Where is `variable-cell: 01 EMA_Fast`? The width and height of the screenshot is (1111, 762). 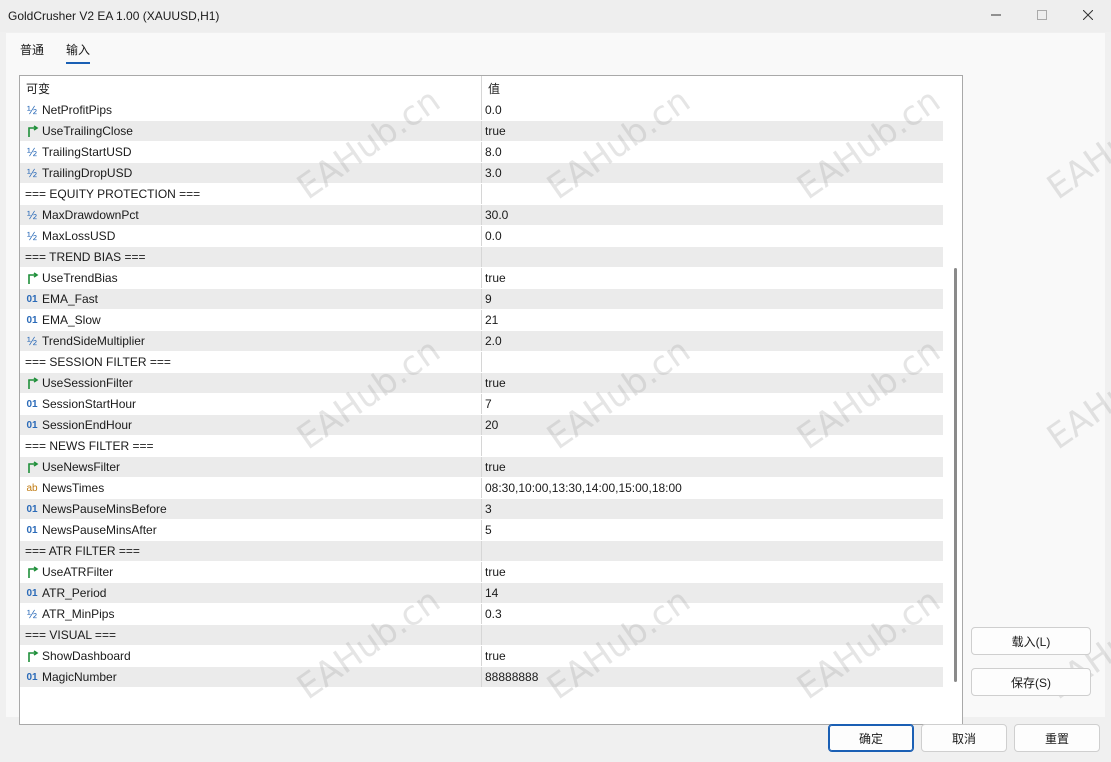
variable-cell: 01 EMA_Fast is located at coordinates (251, 299).